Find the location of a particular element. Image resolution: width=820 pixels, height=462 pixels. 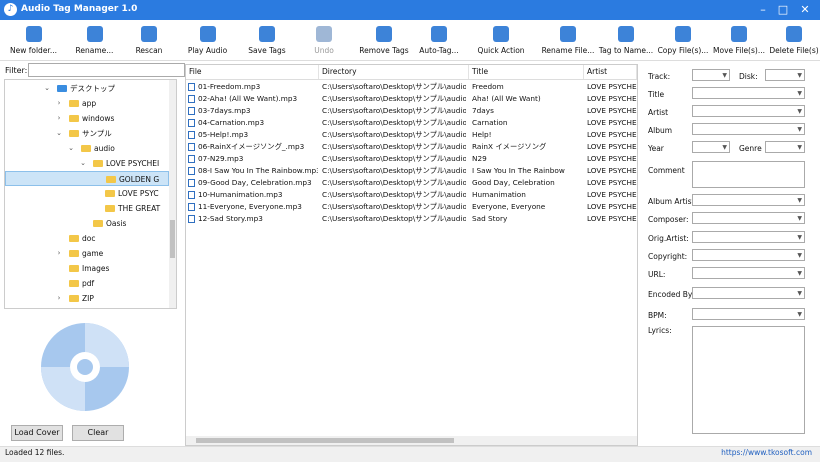

tree-item: ⌄ デスクトップ is located at coordinates (87, 88).